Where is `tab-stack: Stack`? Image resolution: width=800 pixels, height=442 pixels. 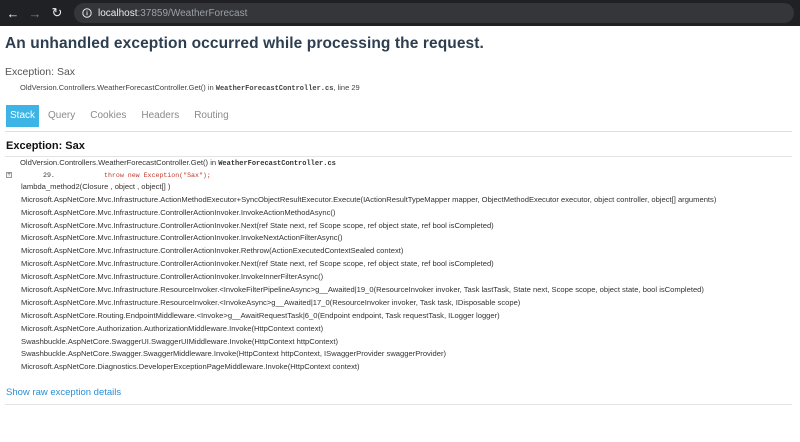 tab-stack: Stack is located at coordinates (23, 116).